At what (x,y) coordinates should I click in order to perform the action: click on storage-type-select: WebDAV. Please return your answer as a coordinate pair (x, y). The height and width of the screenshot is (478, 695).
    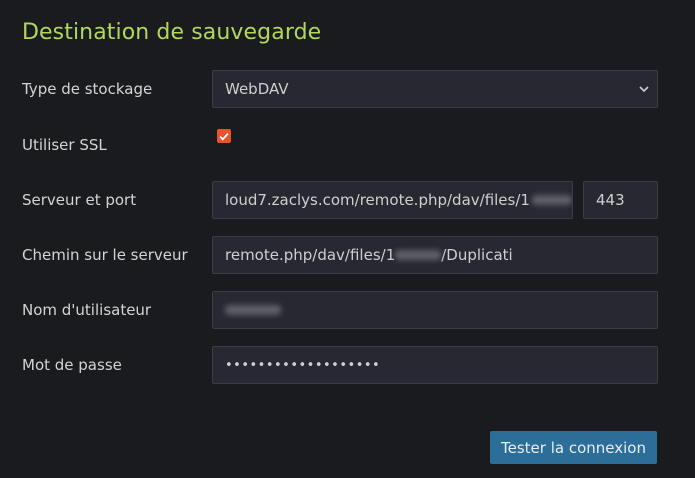
    Looking at the image, I should click on (435, 89).